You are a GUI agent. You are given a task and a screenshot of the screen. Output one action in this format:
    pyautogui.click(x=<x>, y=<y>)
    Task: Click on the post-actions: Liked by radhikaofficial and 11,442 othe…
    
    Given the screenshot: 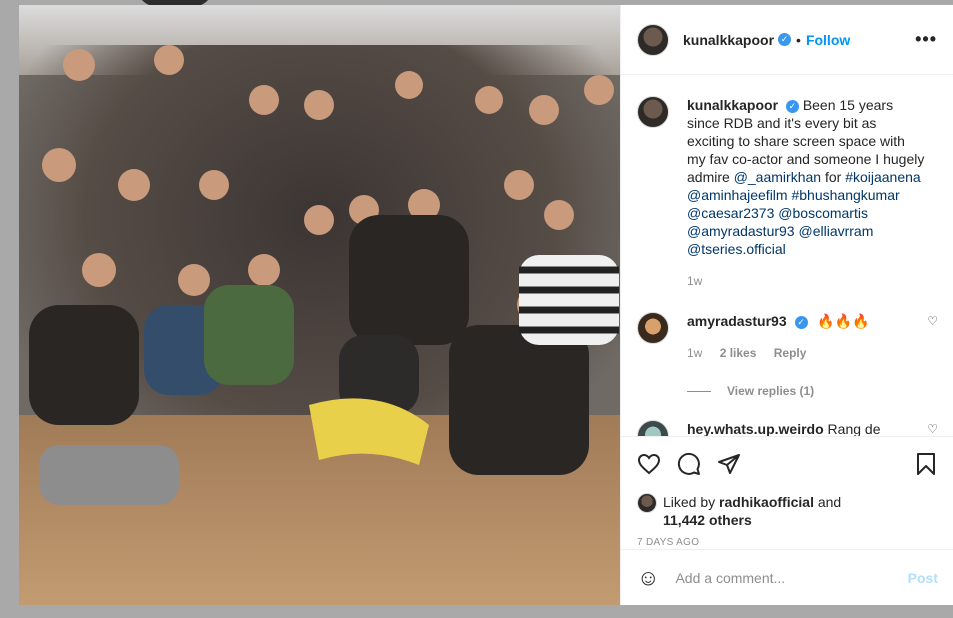 What is the action you would take?
    pyautogui.click(x=787, y=492)
    